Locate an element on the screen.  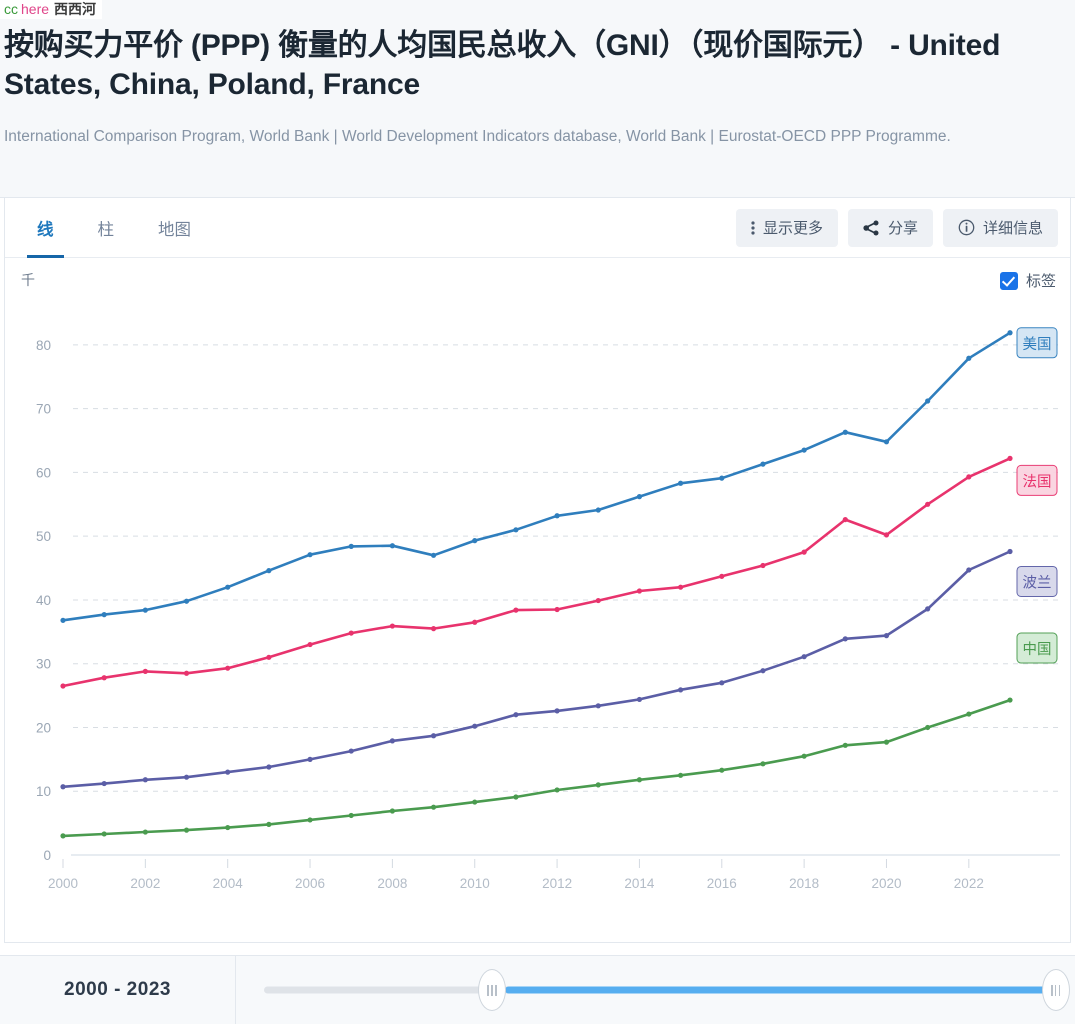
year-range-display: 2000 - 2023 is located at coordinates (118, 990).